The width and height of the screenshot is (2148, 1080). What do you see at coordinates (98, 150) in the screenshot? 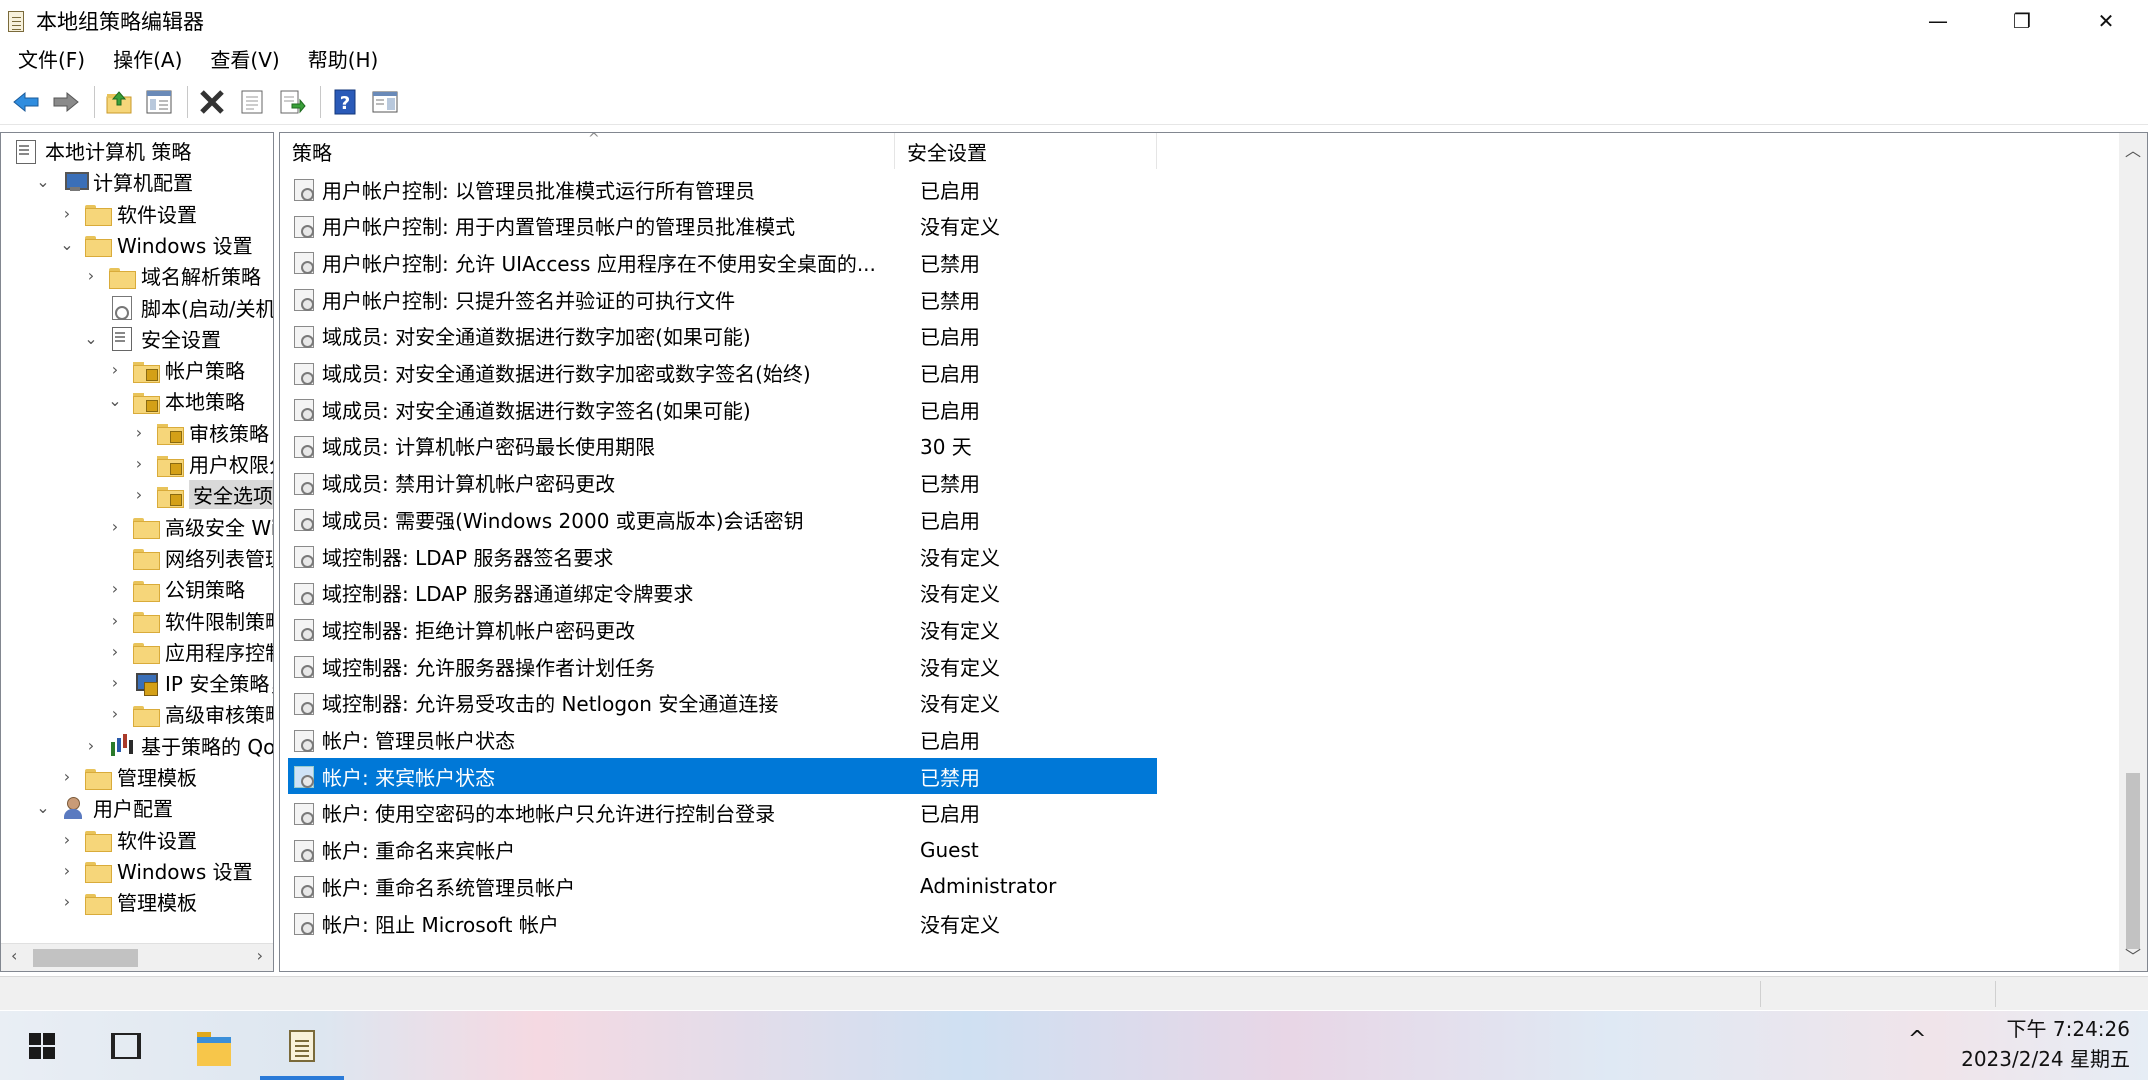
I see `tree-node: 本地计算机 策略` at bounding box center [98, 150].